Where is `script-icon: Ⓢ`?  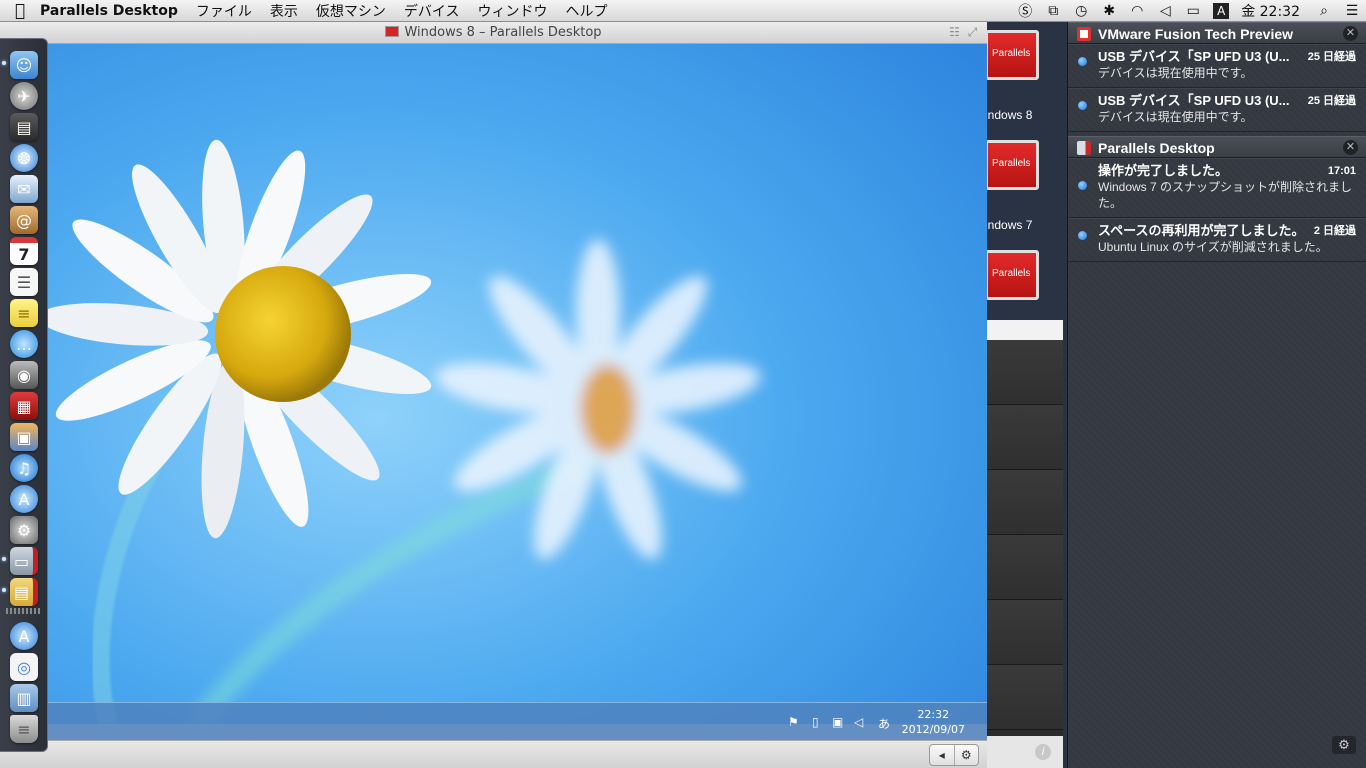
script-icon: Ⓢ is located at coordinates (1025, 11).